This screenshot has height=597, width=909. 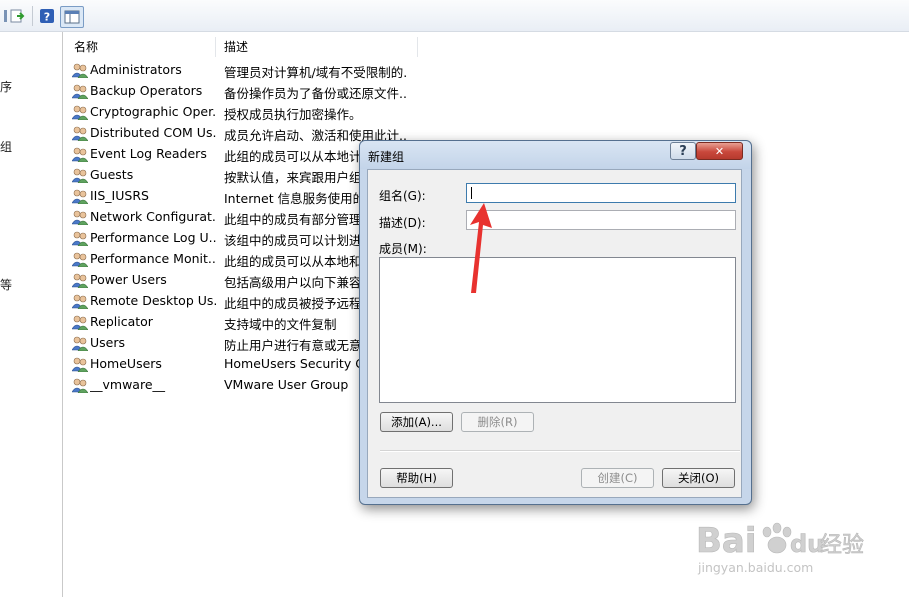 I want to click on watermark-suffix: 经验, so click(x=842, y=545).